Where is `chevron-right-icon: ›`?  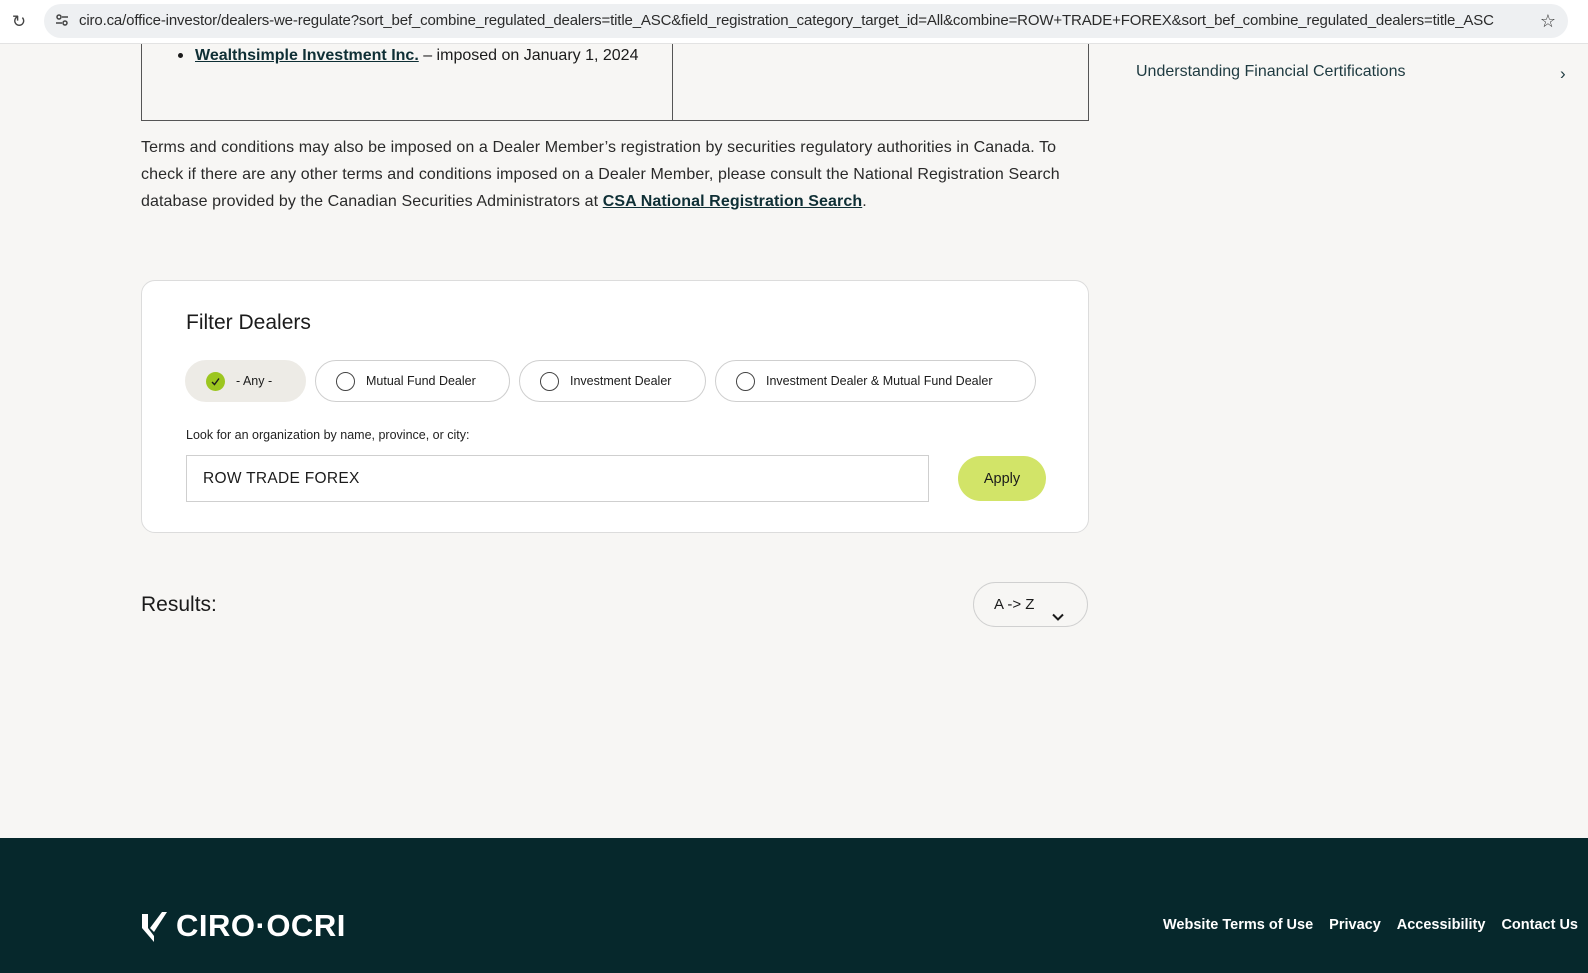 chevron-right-icon: › is located at coordinates (1563, 74).